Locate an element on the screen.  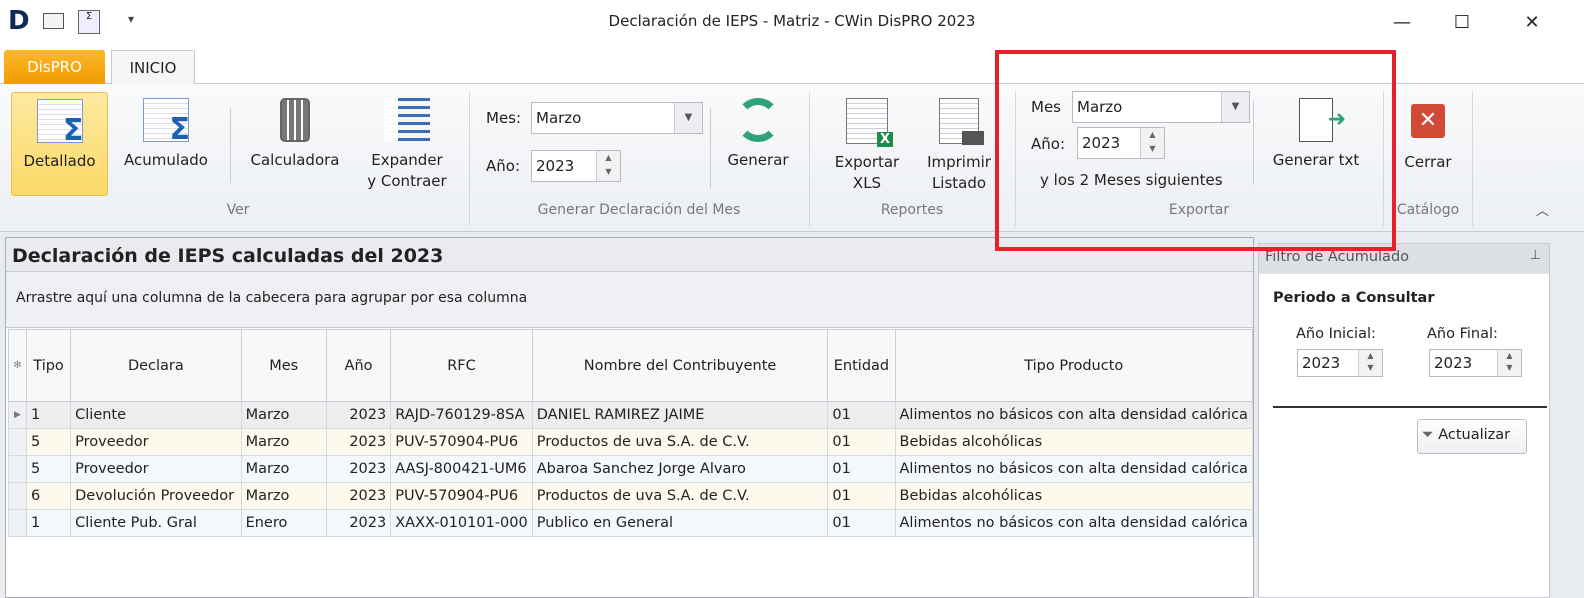
cell-declara: Proveedor is located at coordinates (156, 442).